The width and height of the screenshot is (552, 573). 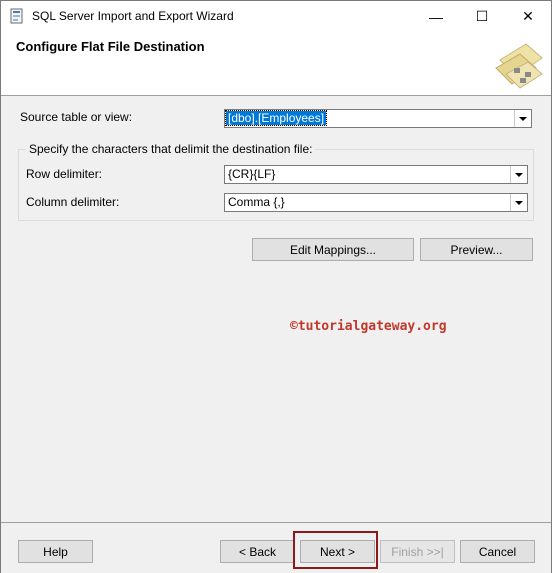 What do you see at coordinates (257, 551) in the screenshot?
I see `back-button: < Back` at bounding box center [257, 551].